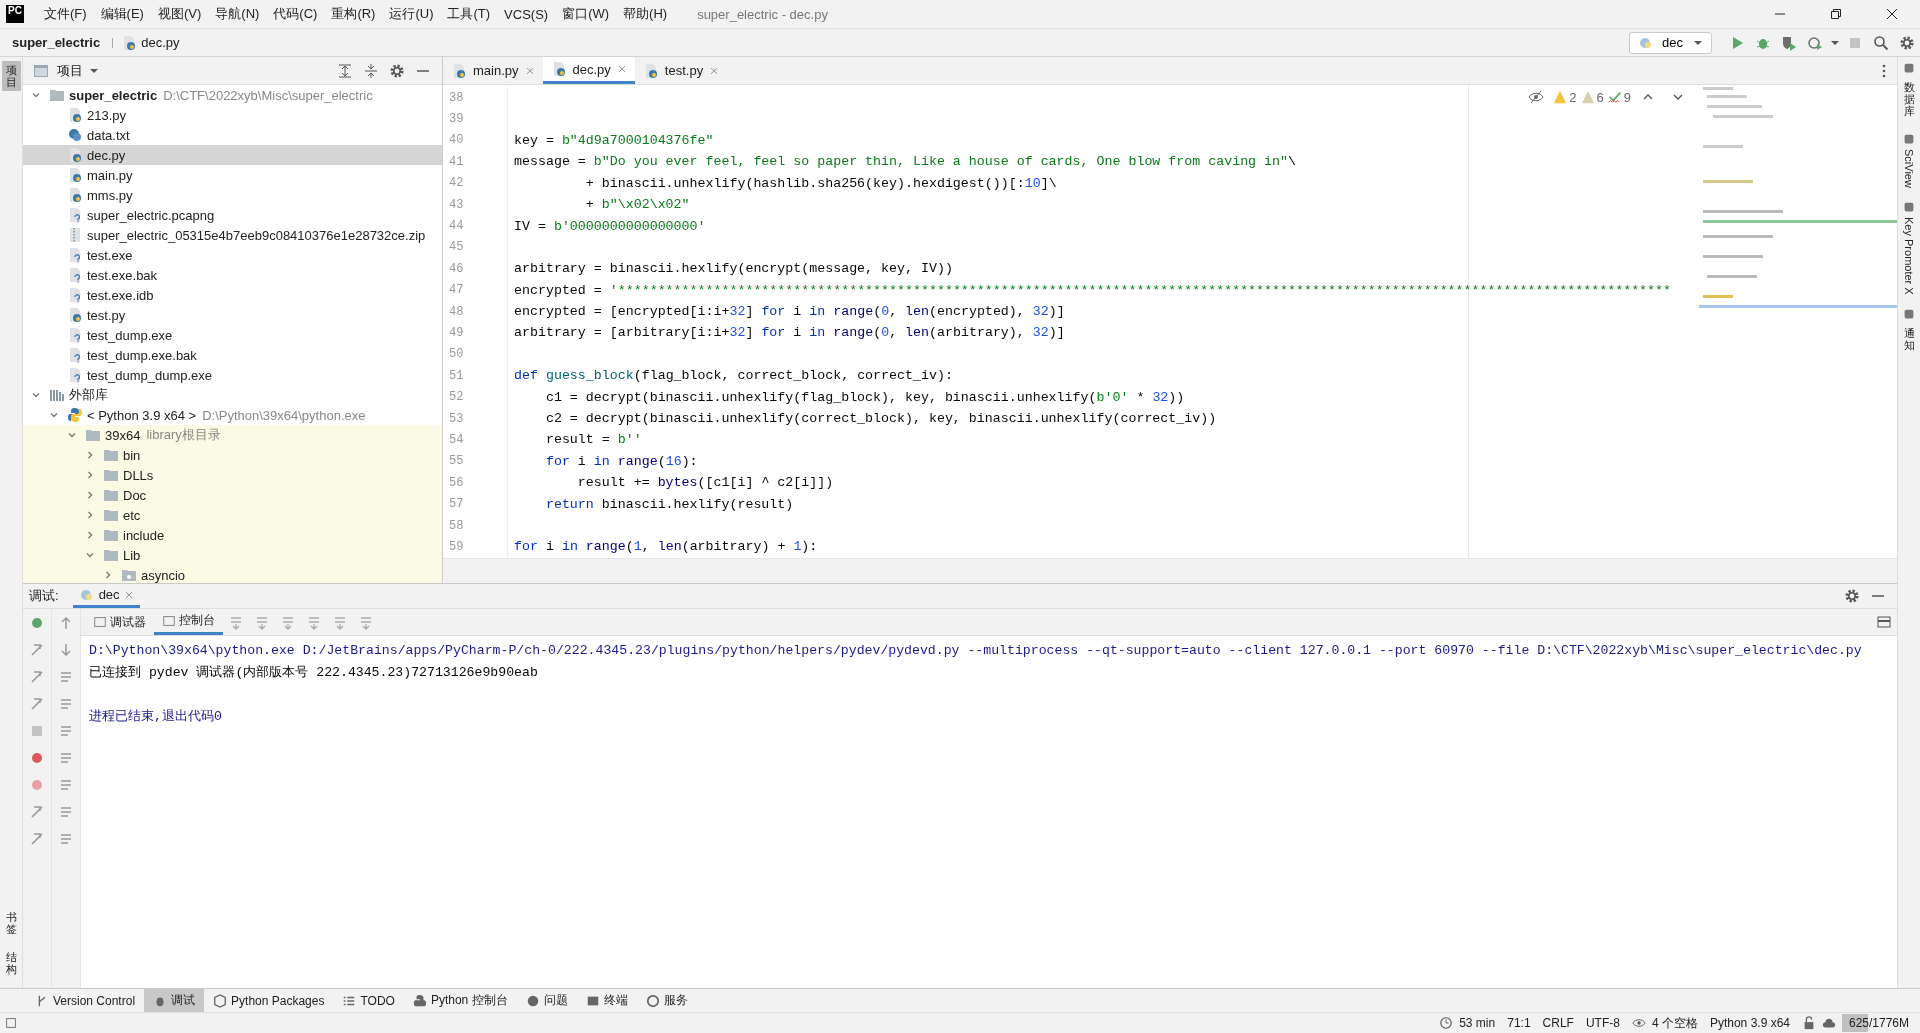  Describe the element at coordinates (469, 14) in the screenshot. I see `menu-item: 工具(T)` at that location.